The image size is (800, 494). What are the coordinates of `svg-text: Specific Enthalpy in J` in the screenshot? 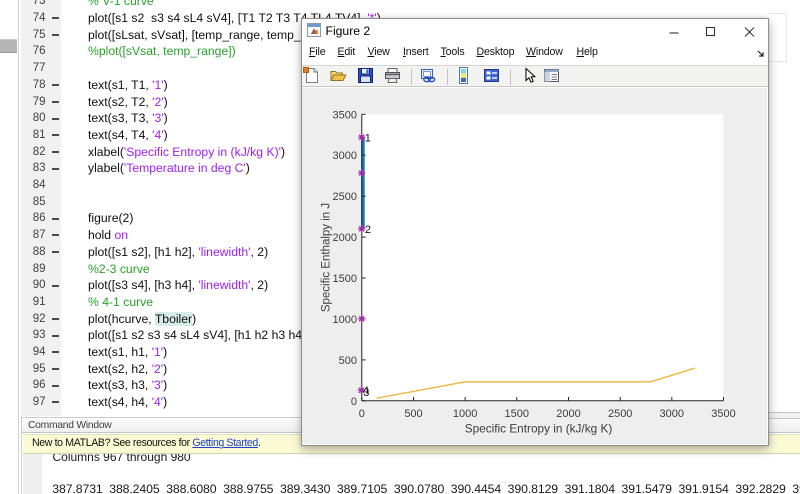 It's located at (326, 256).